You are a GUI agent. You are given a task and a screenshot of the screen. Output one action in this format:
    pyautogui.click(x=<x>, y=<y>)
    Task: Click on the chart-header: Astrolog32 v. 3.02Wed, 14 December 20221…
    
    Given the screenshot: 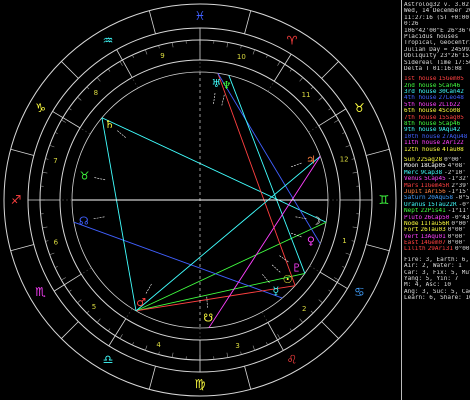 What is the action you would take?
    pyautogui.click(x=437, y=37)
    